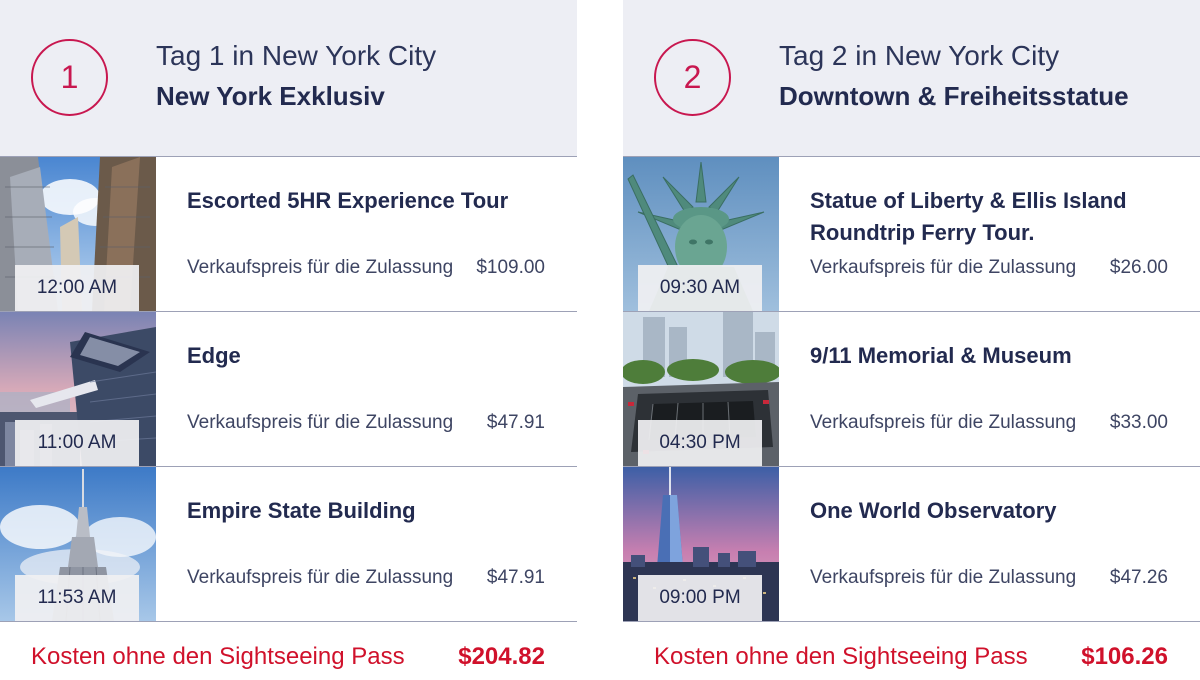 The width and height of the screenshot is (1200, 680). What do you see at coordinates (78, 389) in the screenshot?
I see `edge-observation-deck-photo: 11:00 AM` at bounding box center [78, 389].